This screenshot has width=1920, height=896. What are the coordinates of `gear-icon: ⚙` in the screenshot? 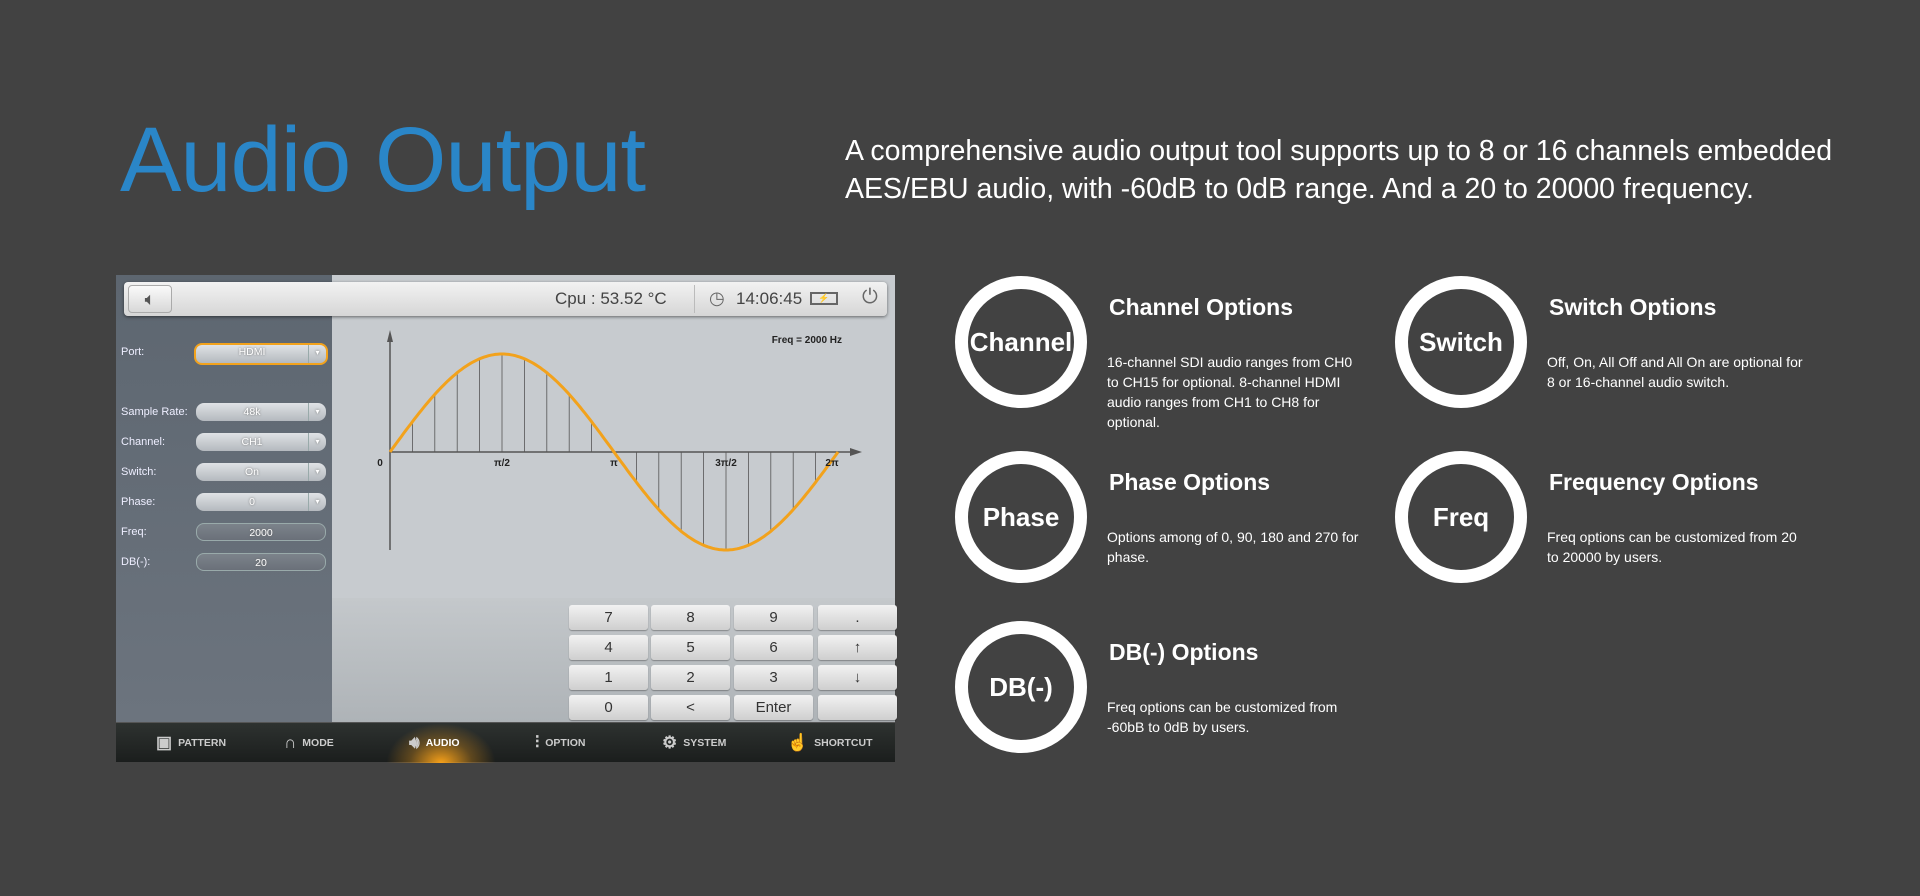 It's located at (670, 742).